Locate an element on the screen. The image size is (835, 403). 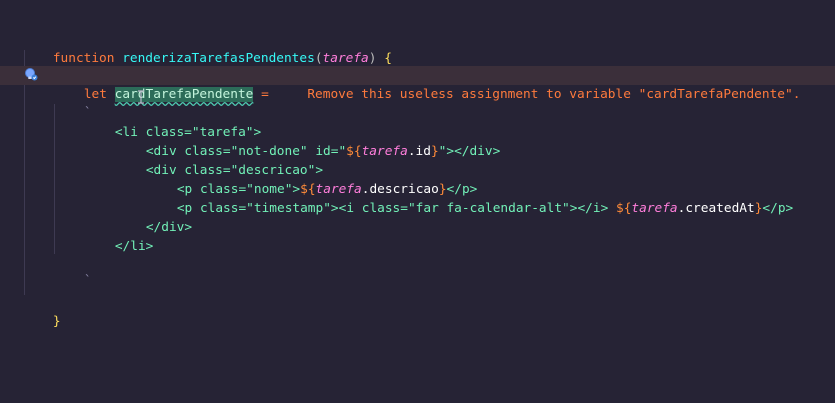
paren-open: ( is located at coordinates (318, 58).